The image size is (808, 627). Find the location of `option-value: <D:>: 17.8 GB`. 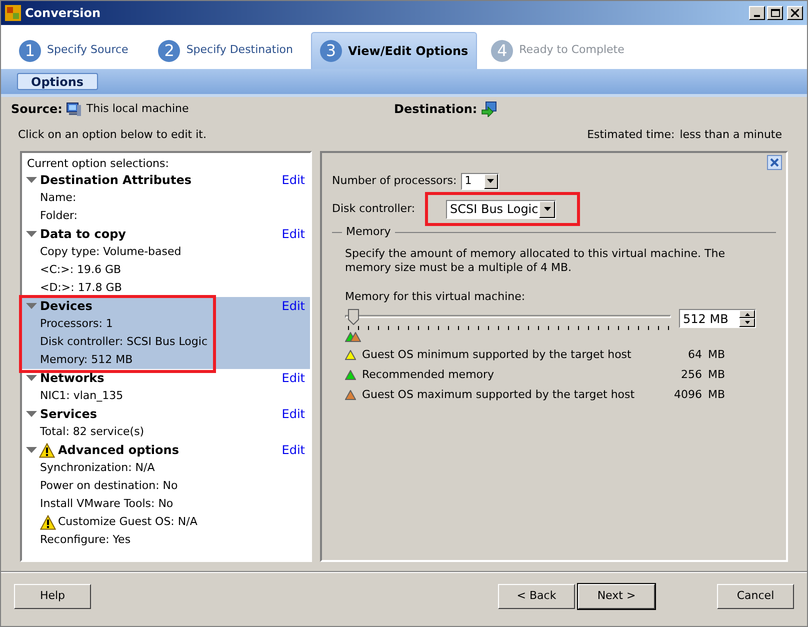

option-value: <D:>: 17.8 GB is located at coordinates (81, 288).